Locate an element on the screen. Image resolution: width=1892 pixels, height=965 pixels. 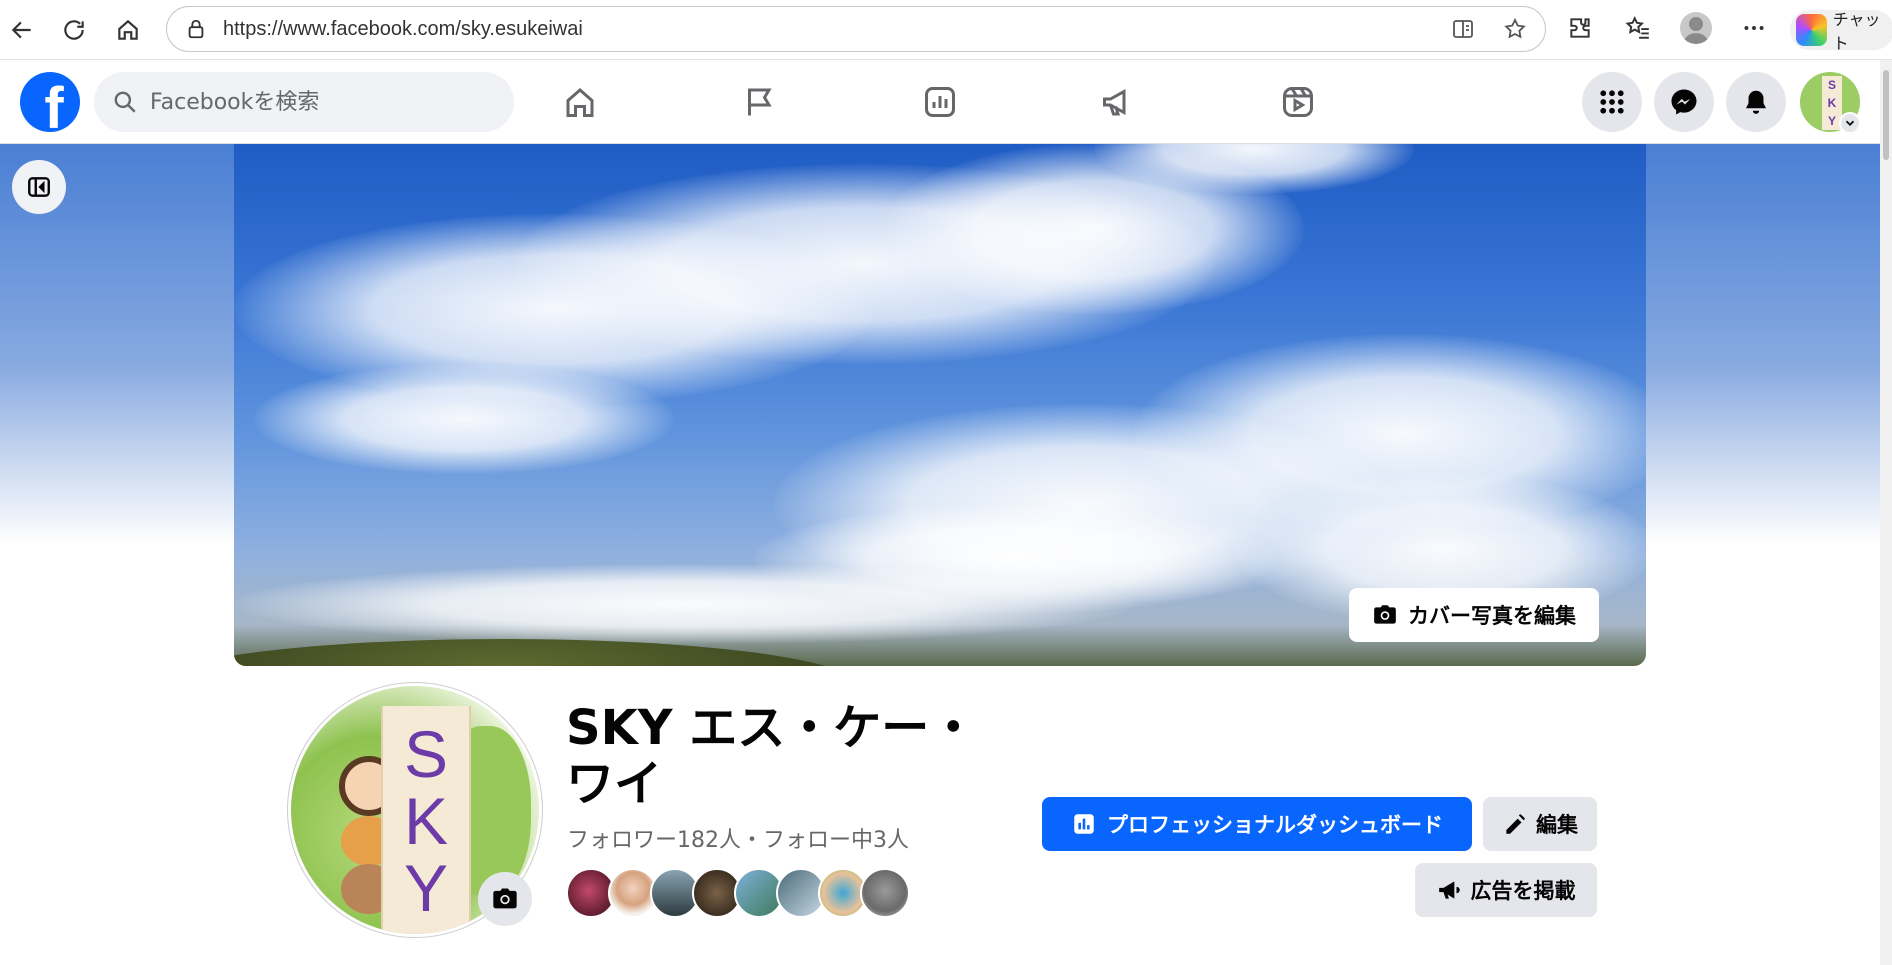
bell-icon is located at coordinates (1756, 102).